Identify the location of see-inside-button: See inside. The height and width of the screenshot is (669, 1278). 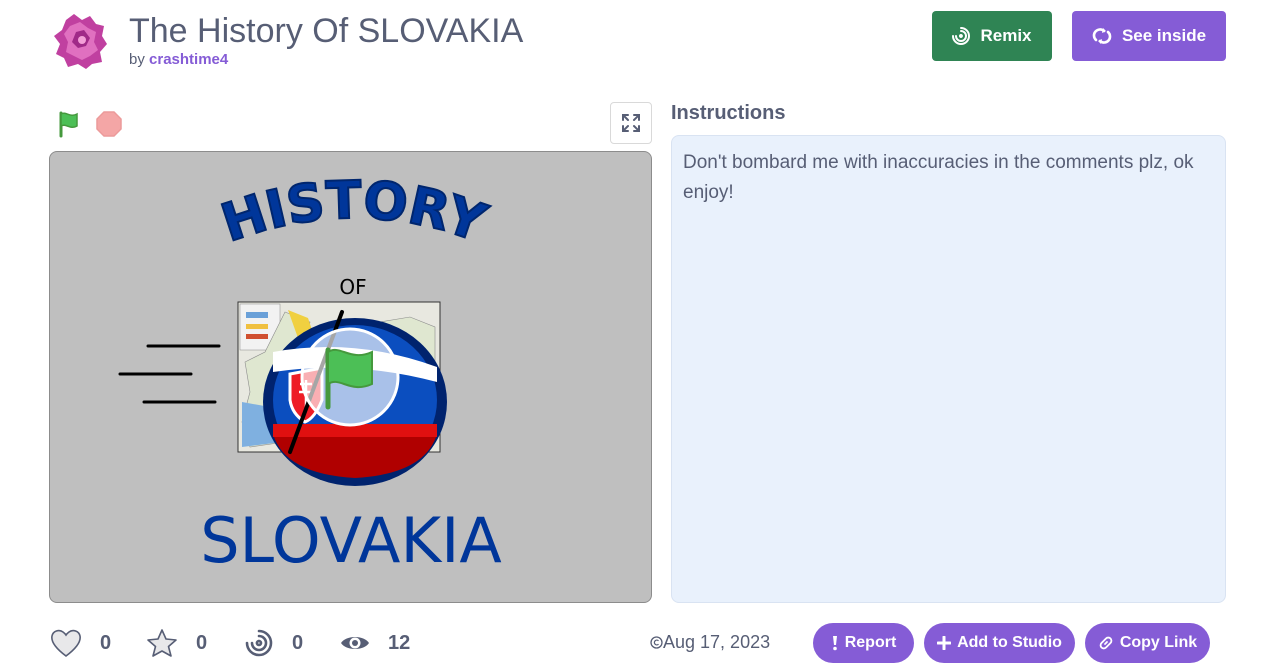
(1149, 36).